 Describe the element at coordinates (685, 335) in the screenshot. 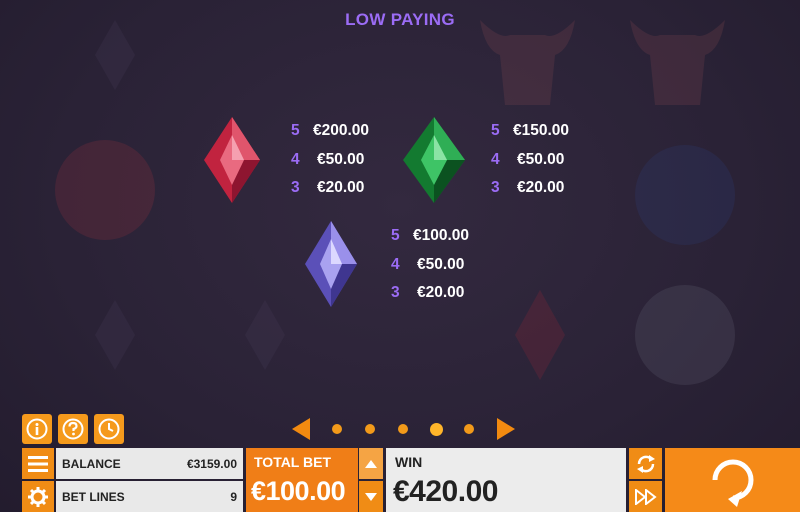

I see `background-symbol-wolf-icon` at that location.